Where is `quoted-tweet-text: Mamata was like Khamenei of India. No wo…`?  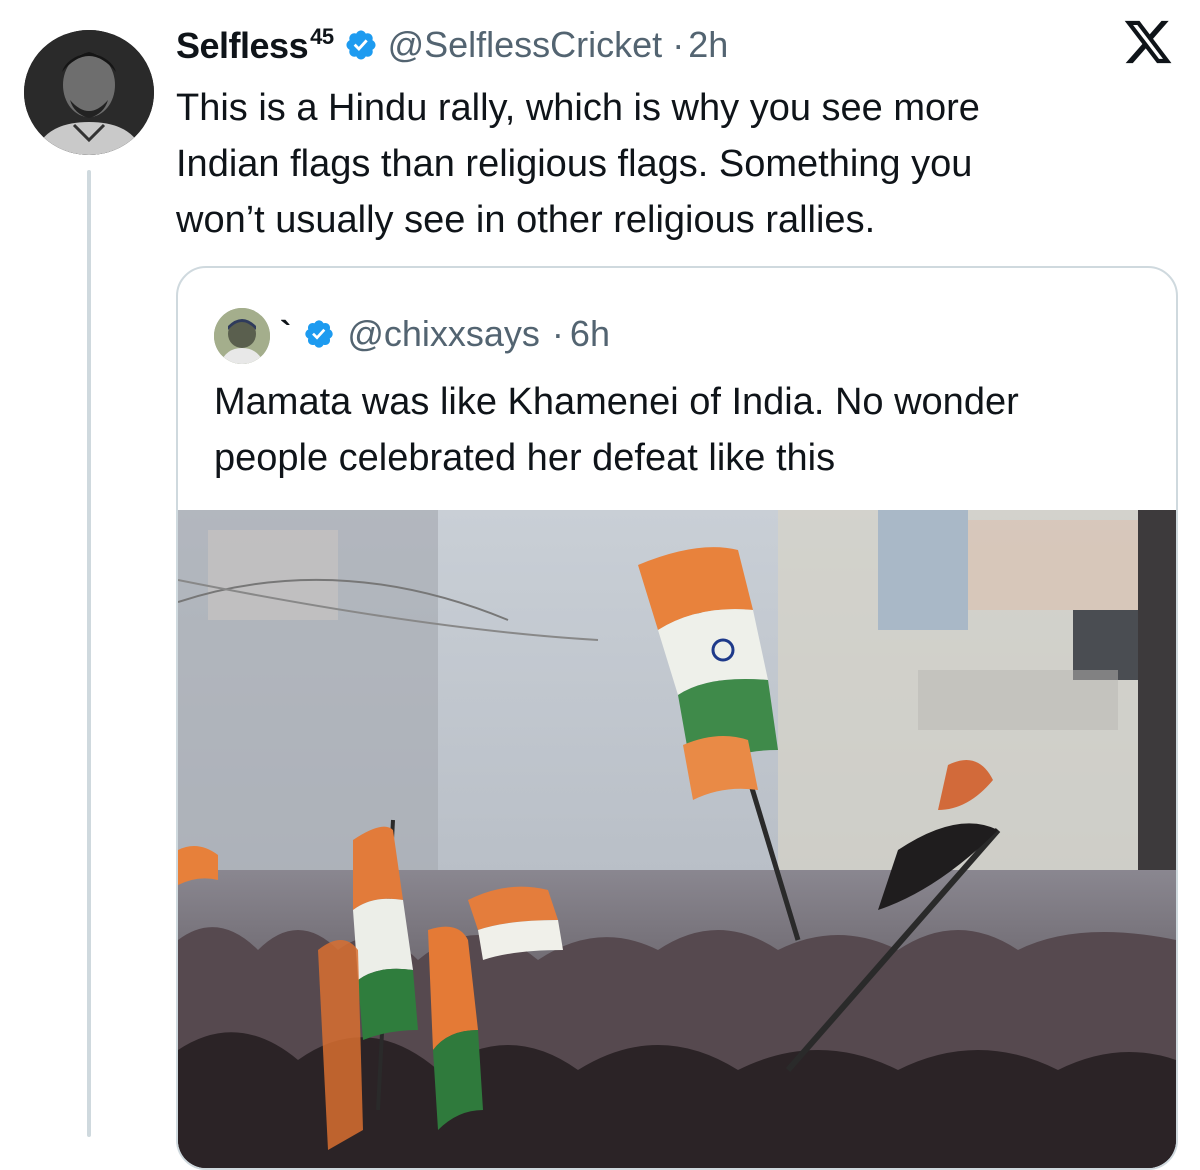 quoted-tweet-text: Mamata was like Khamenei of India. No wo… is located at coordinates (616, 430).